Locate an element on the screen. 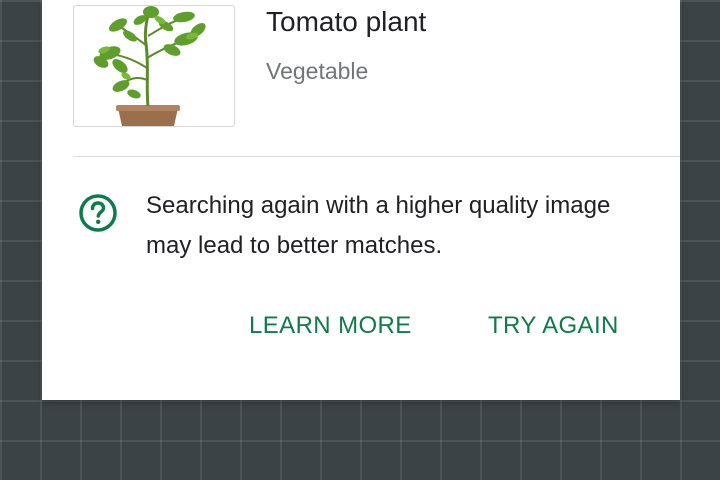 The image size is (720, 480). result-thumbnail is located at coordinates (154, 66).